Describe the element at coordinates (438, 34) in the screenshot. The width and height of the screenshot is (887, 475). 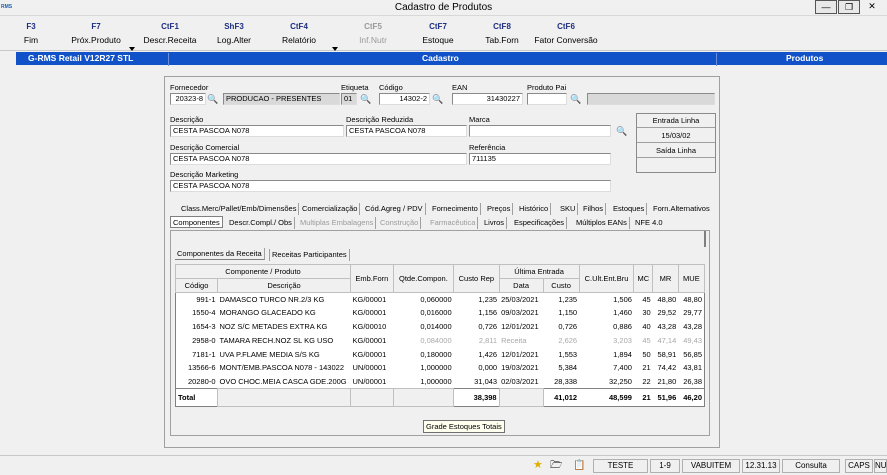
I see `toolbar-estoque-button: CtF7 Estoque` at that location.